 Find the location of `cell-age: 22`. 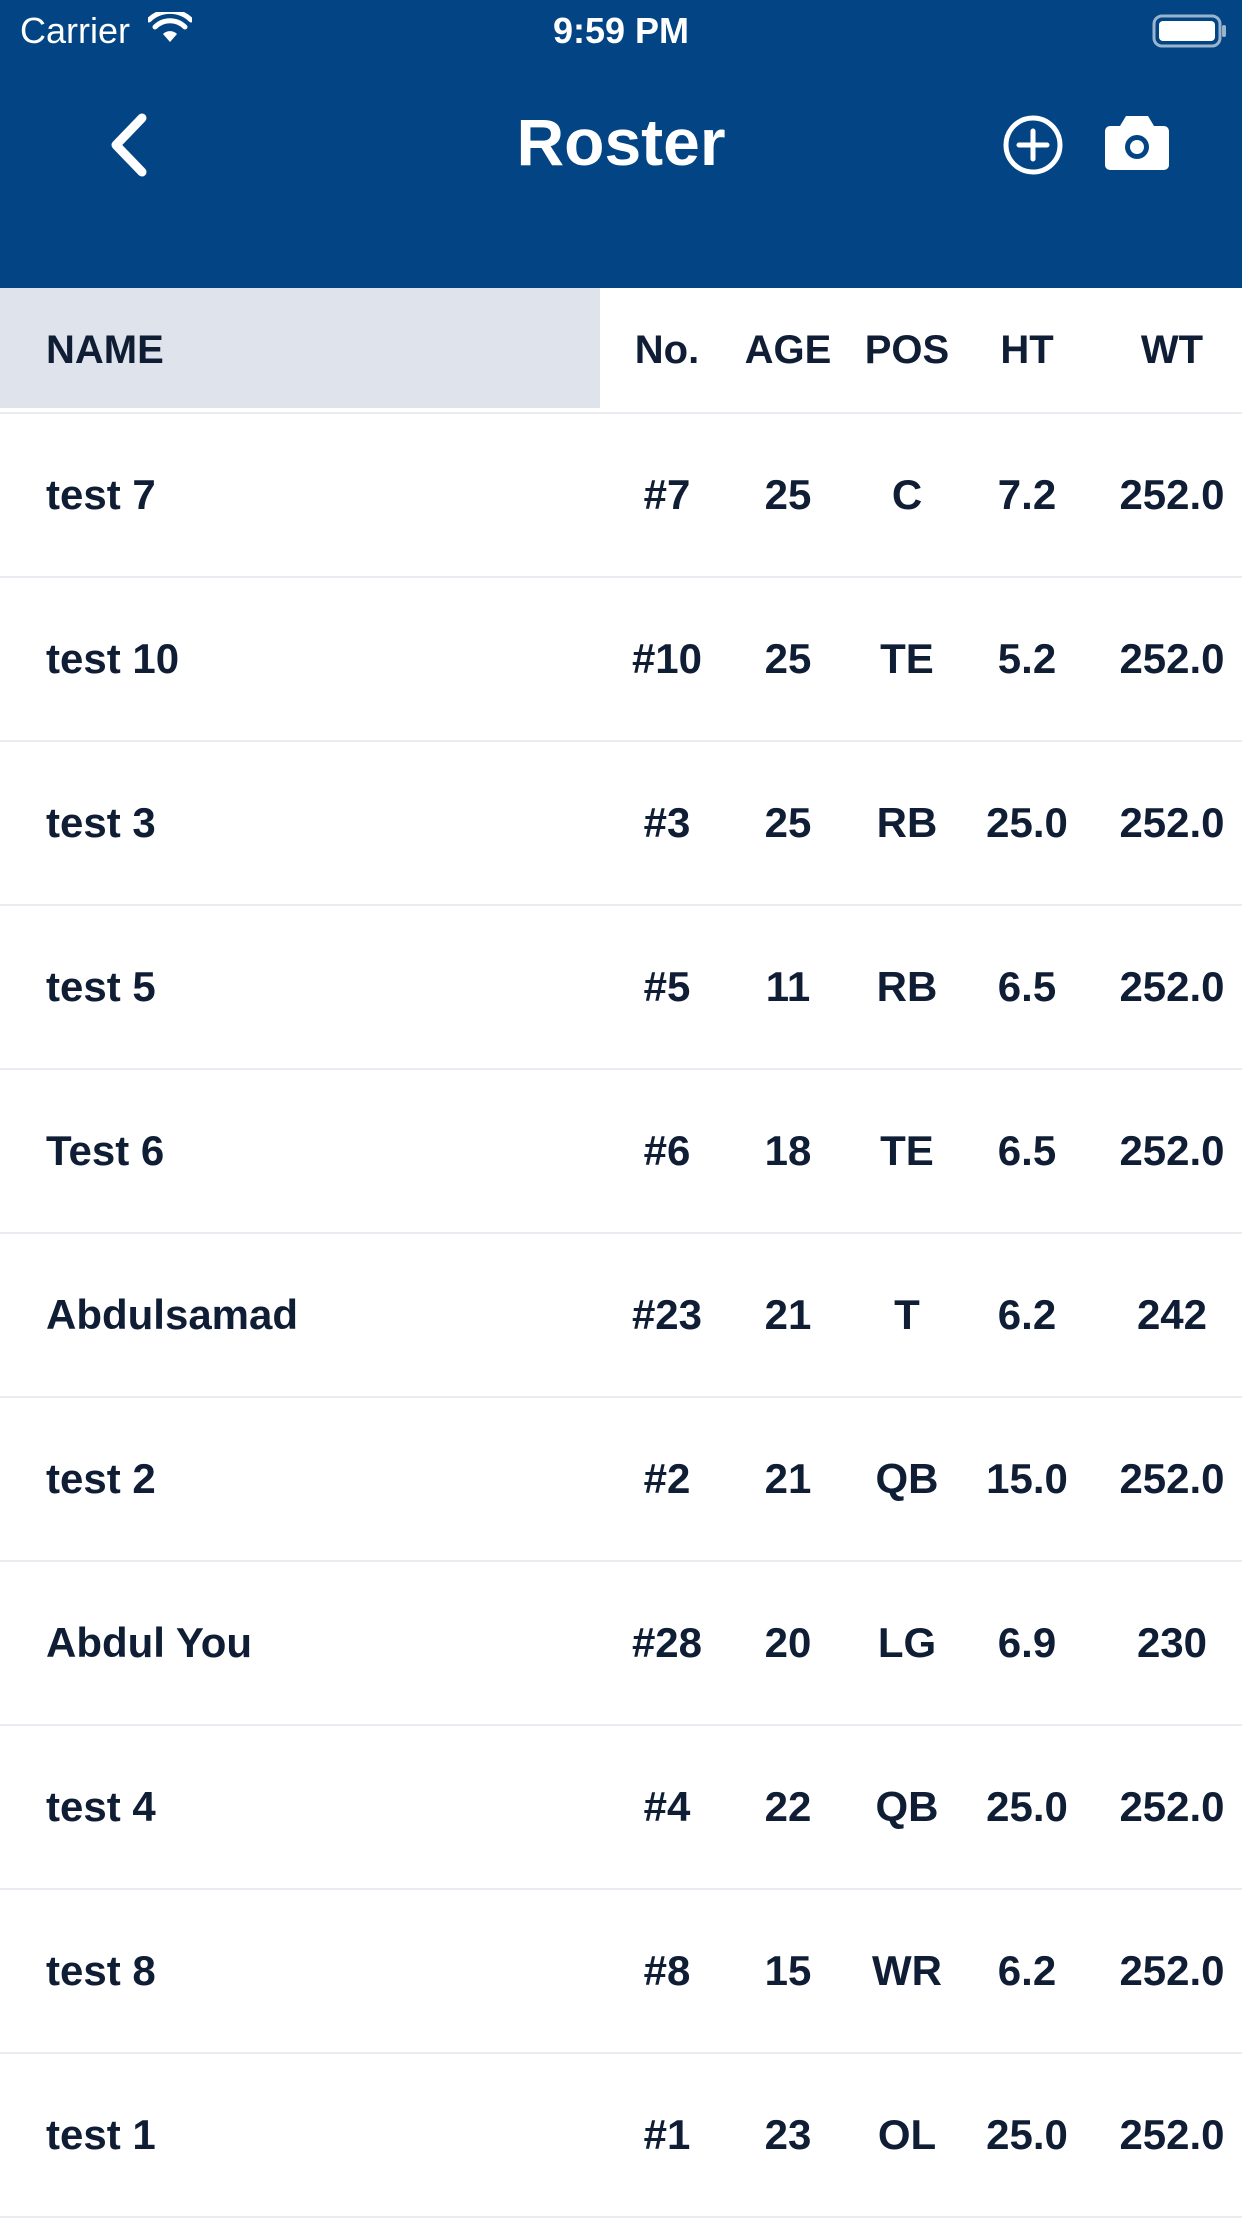

cell-age: 22 is located at coordinates (788, 1806).